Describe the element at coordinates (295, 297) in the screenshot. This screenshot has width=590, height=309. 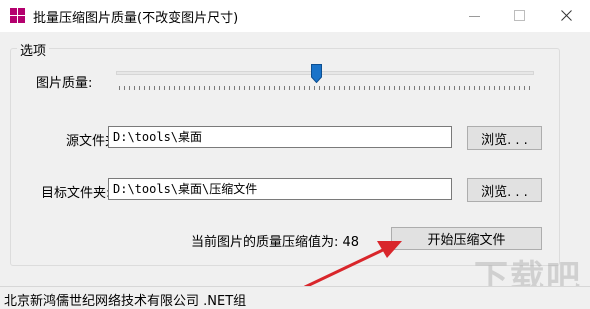
I see `status-bar: 北京新鸿儒世纪网络技术有限公司 .NET组` at that location.